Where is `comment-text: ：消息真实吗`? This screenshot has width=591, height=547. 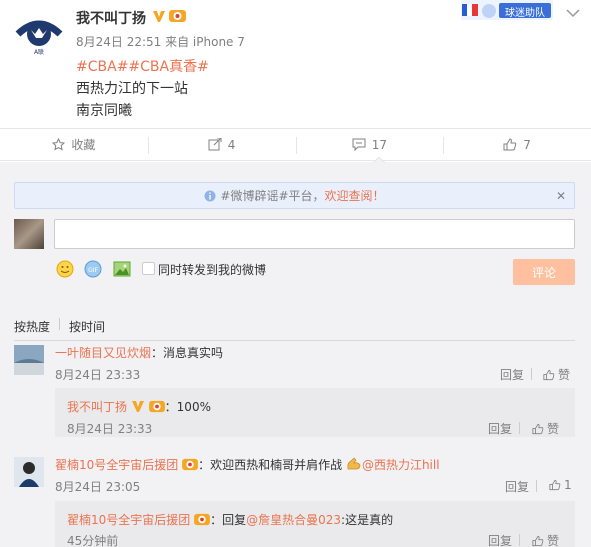 comment-text: ：消息真实吗 is located at coordinates (187, 353).